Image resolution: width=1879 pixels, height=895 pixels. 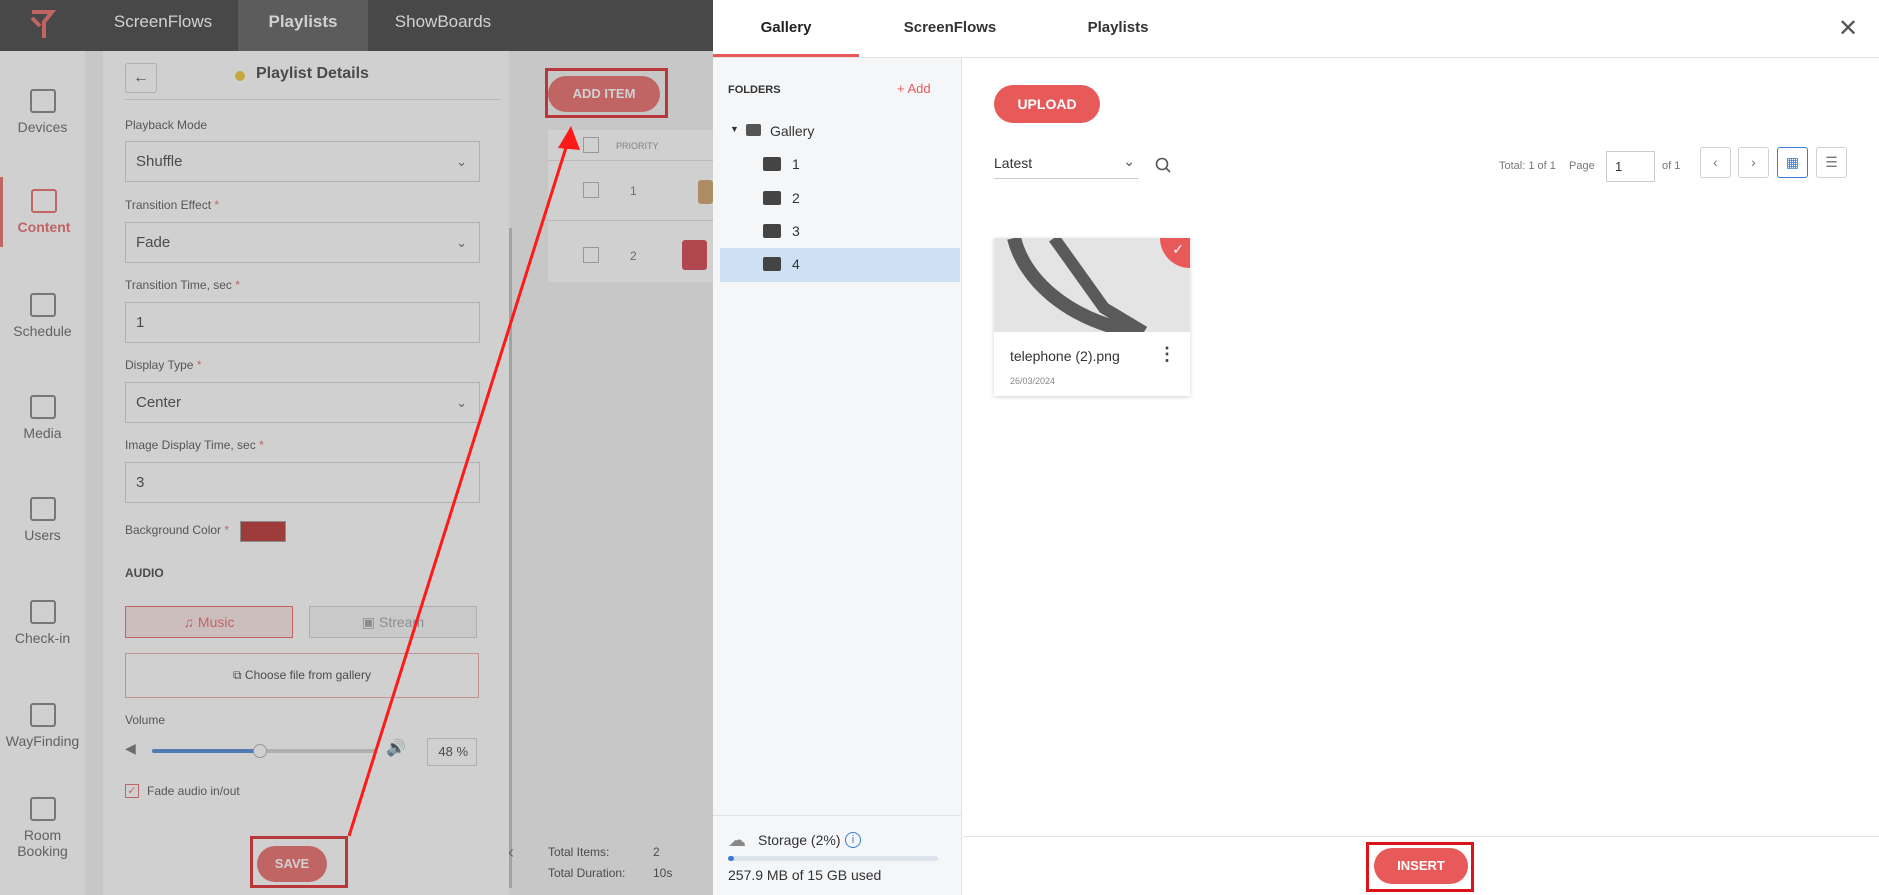 I want to click on search-icon, so click(x=1163, y=165).